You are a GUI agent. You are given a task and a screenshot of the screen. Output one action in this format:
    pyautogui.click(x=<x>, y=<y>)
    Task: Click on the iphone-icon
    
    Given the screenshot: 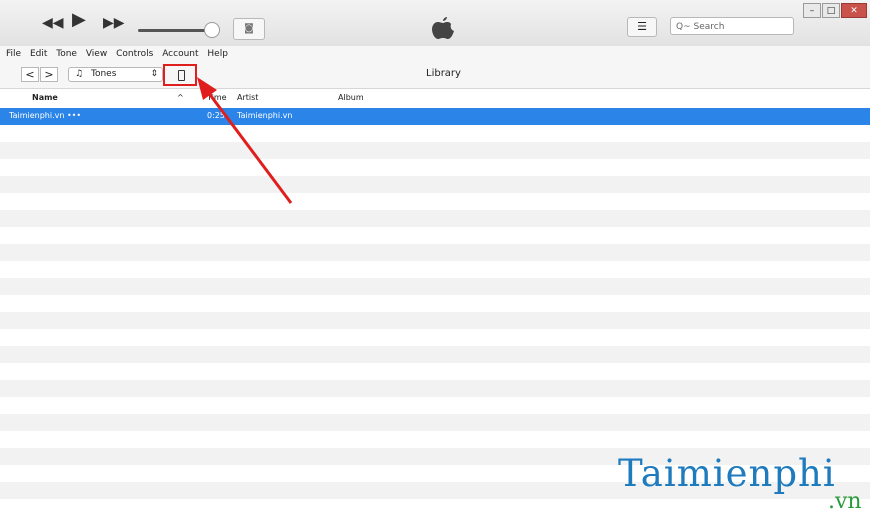 What is the action you would take?
    pyautogui.click(x=181, y=75)
    